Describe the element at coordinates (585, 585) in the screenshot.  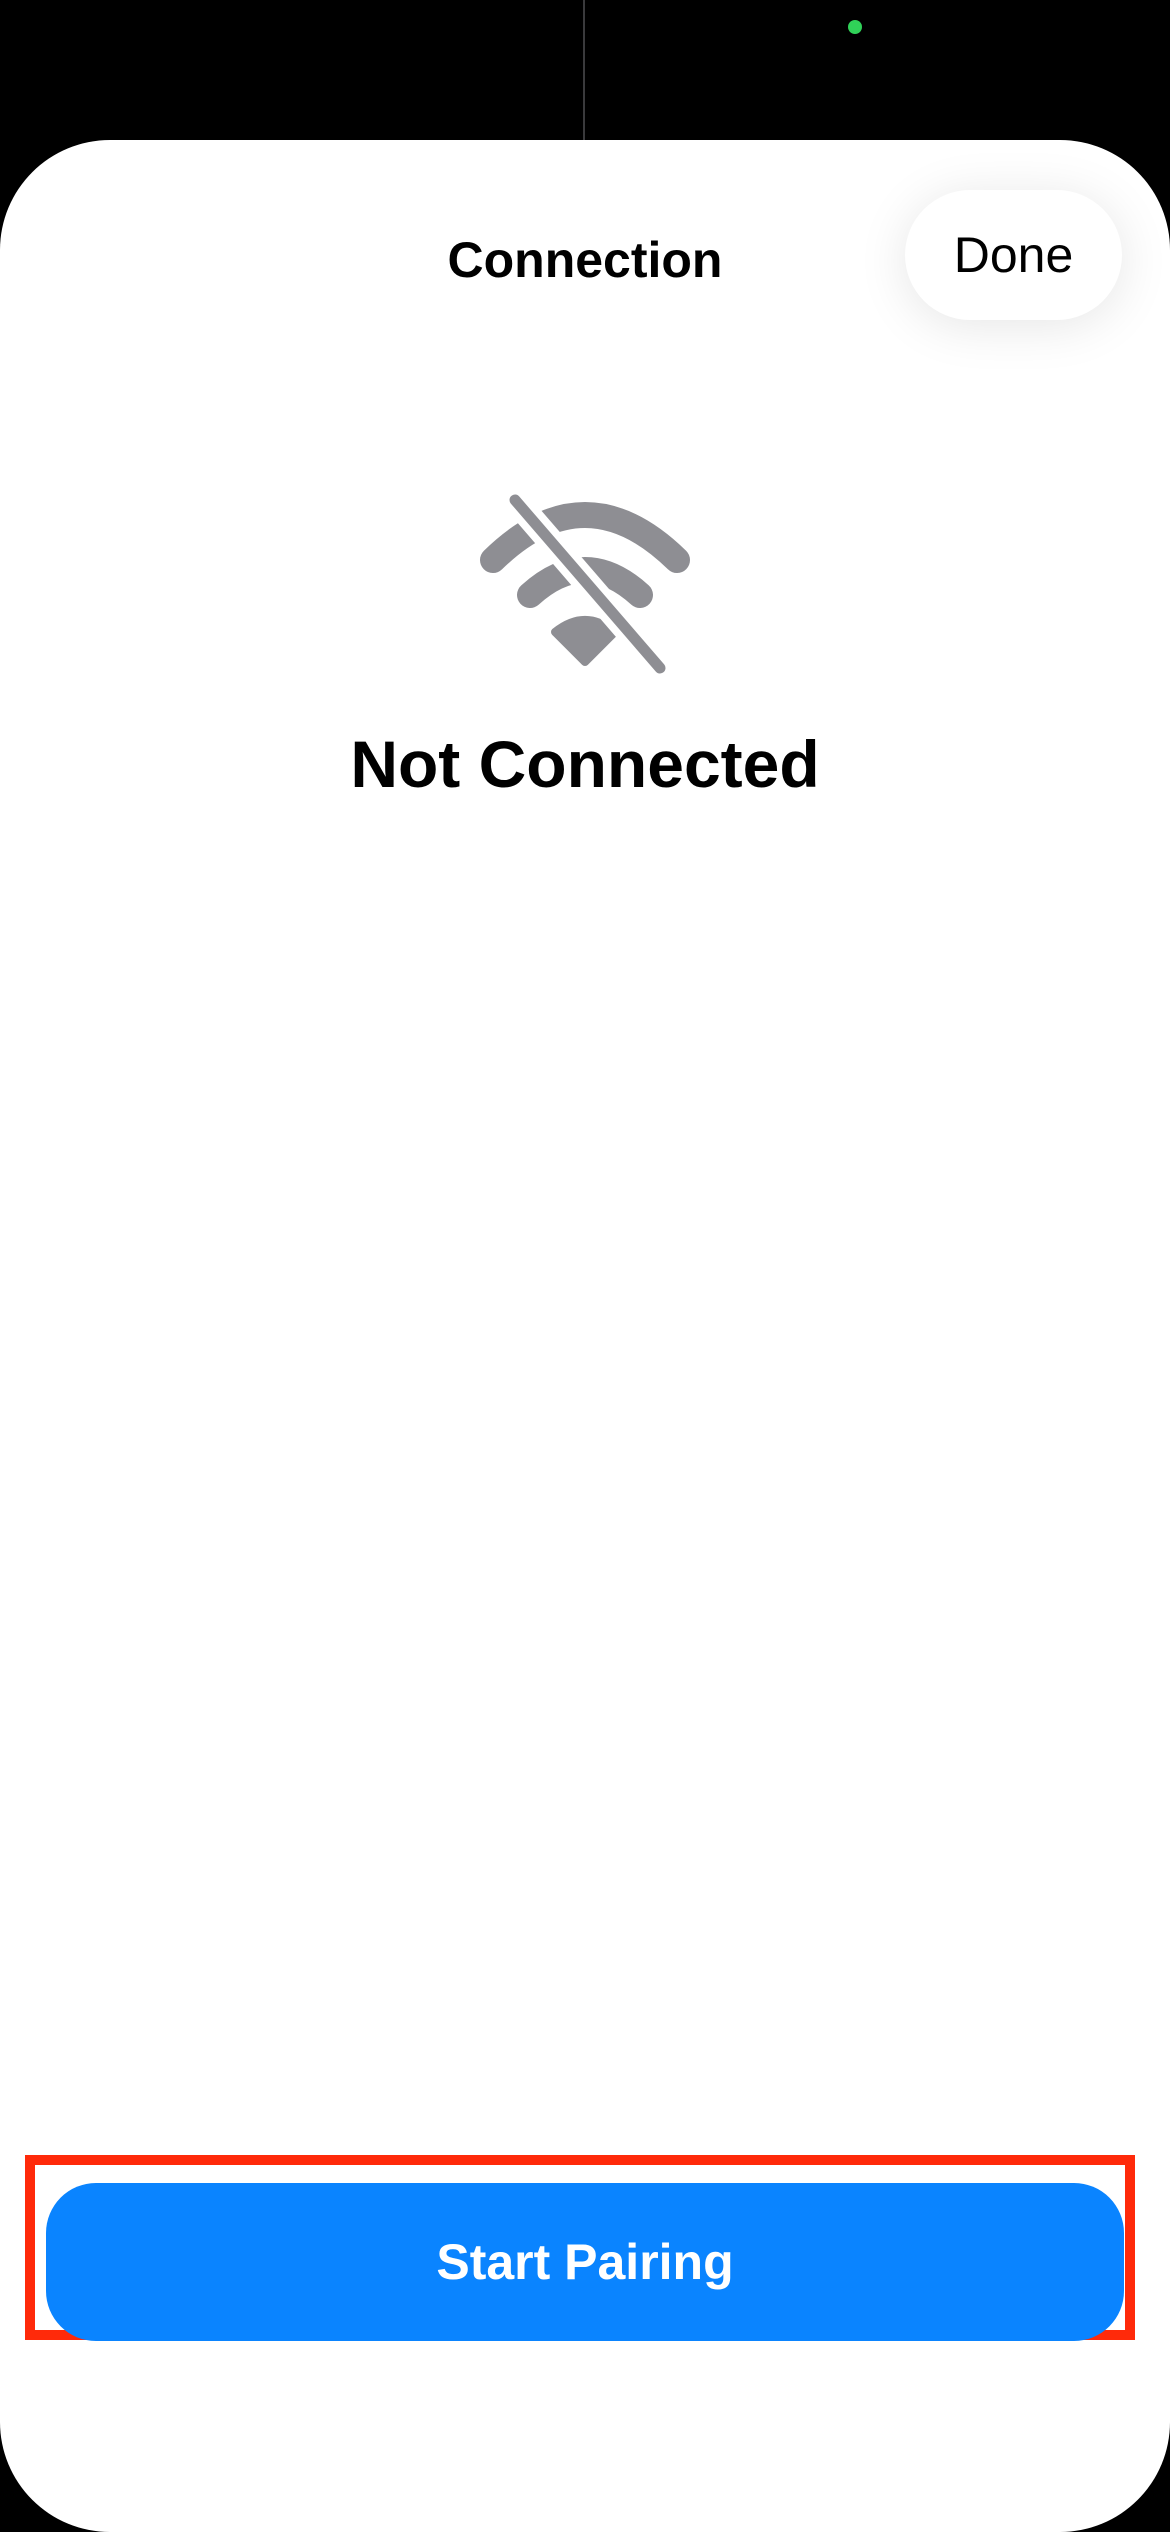
I see `wifi-slash-icon` at that location.